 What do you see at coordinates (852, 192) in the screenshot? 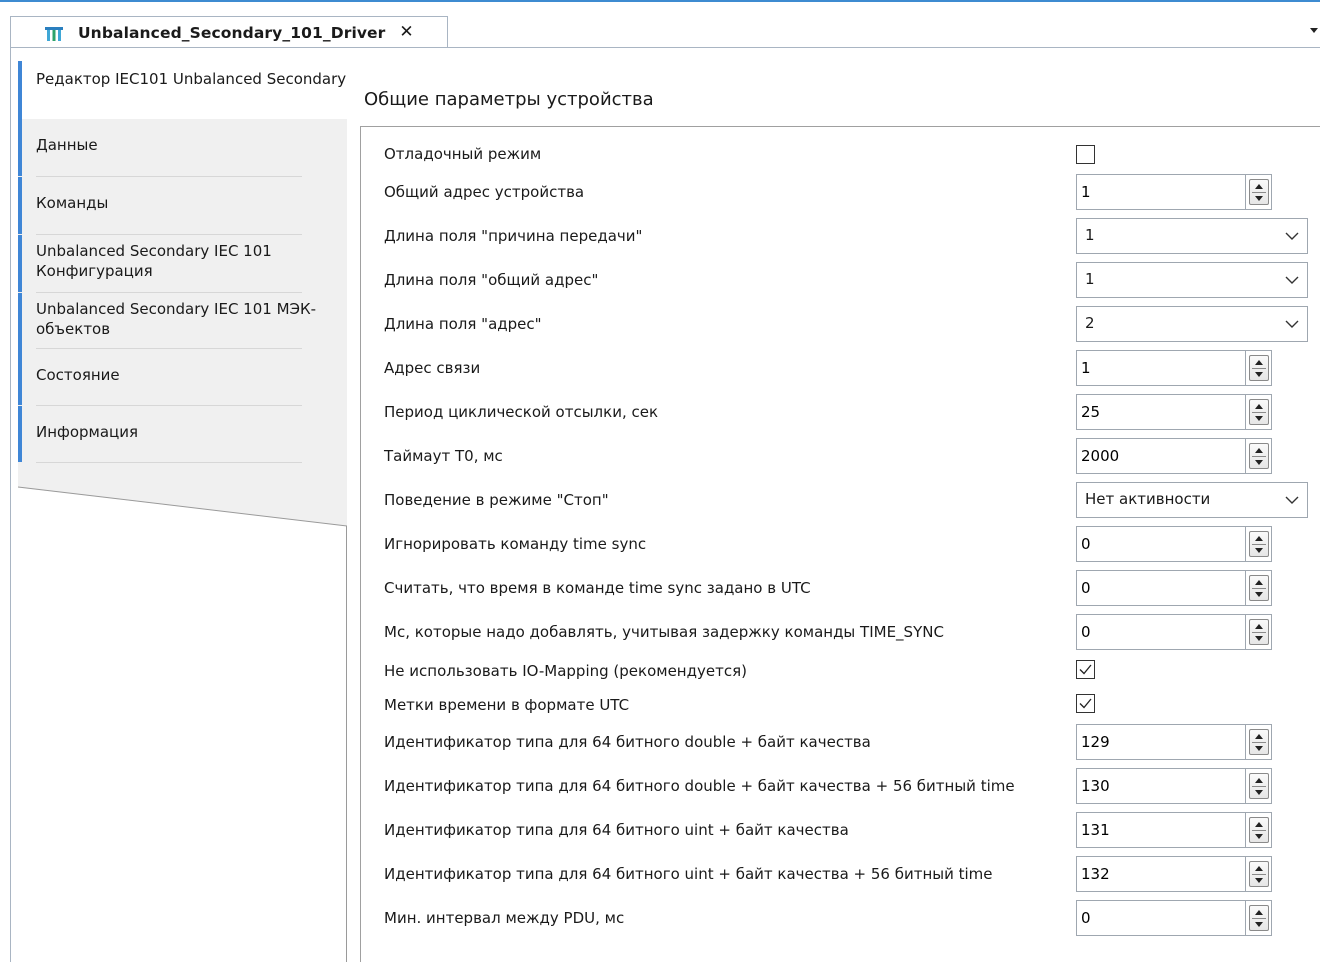
I see `param-row-common-address: Общий адрес устройства` at bounding box center [852, 192].